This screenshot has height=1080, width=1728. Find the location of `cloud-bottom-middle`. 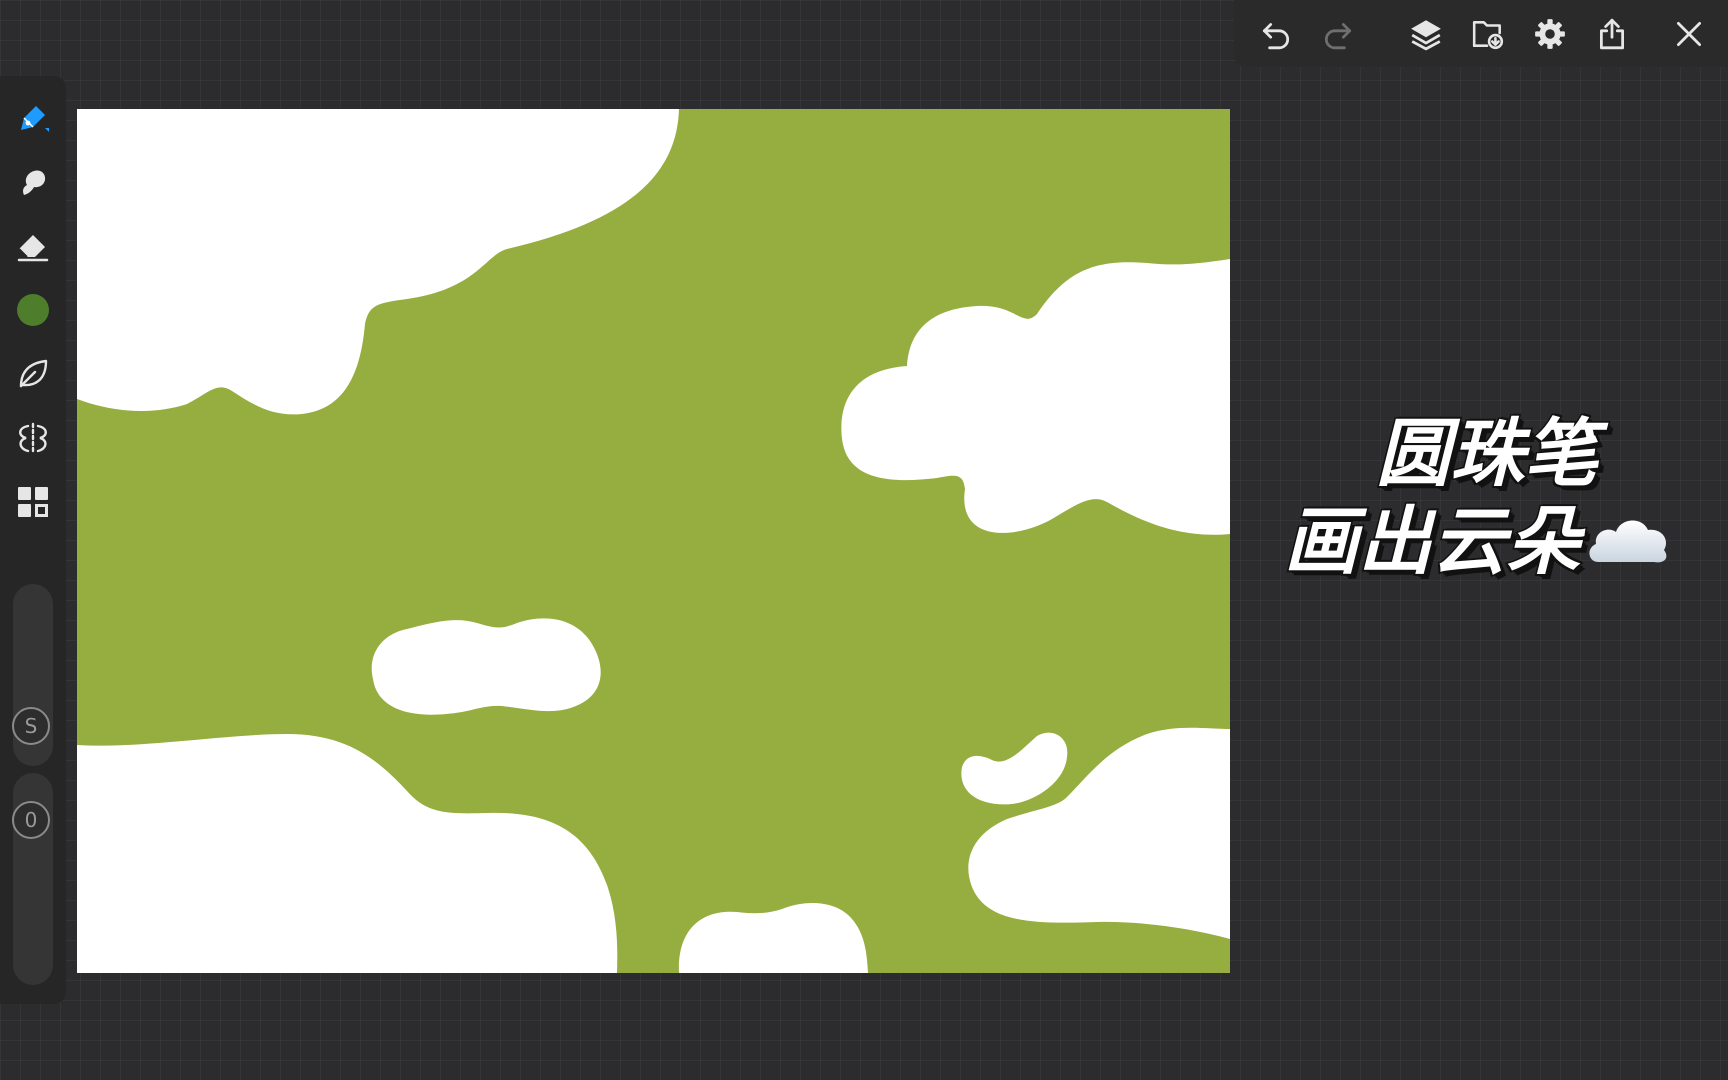

cloud-bottom-middle is located at coordinates (773, 938).